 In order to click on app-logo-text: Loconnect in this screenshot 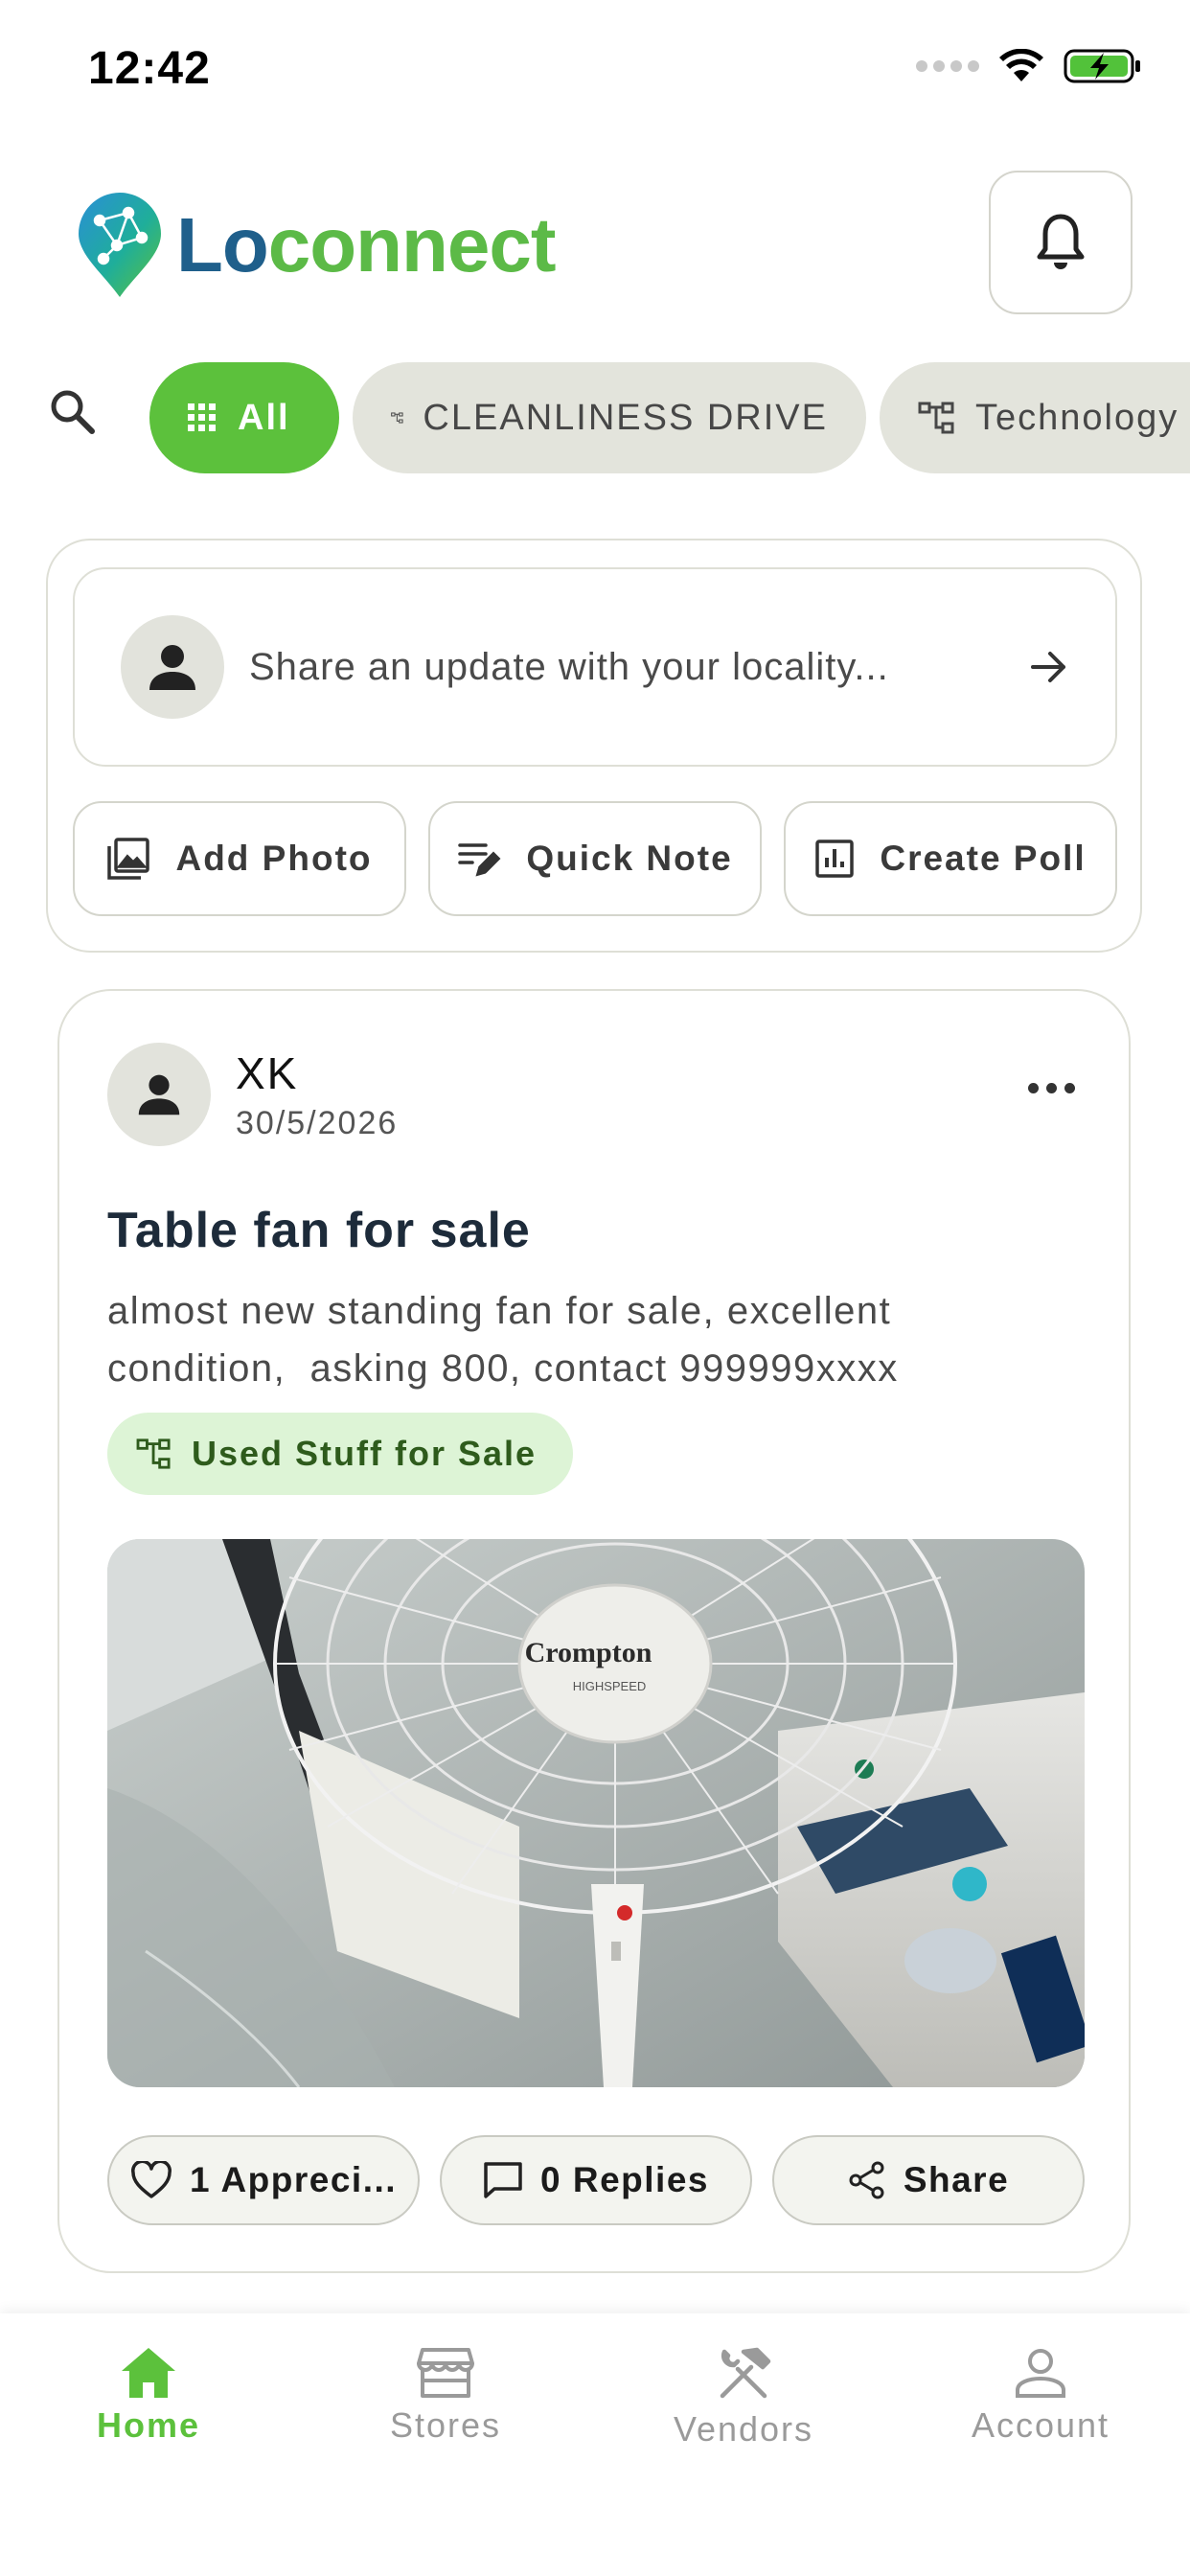, I will do `click(366, 245)`.